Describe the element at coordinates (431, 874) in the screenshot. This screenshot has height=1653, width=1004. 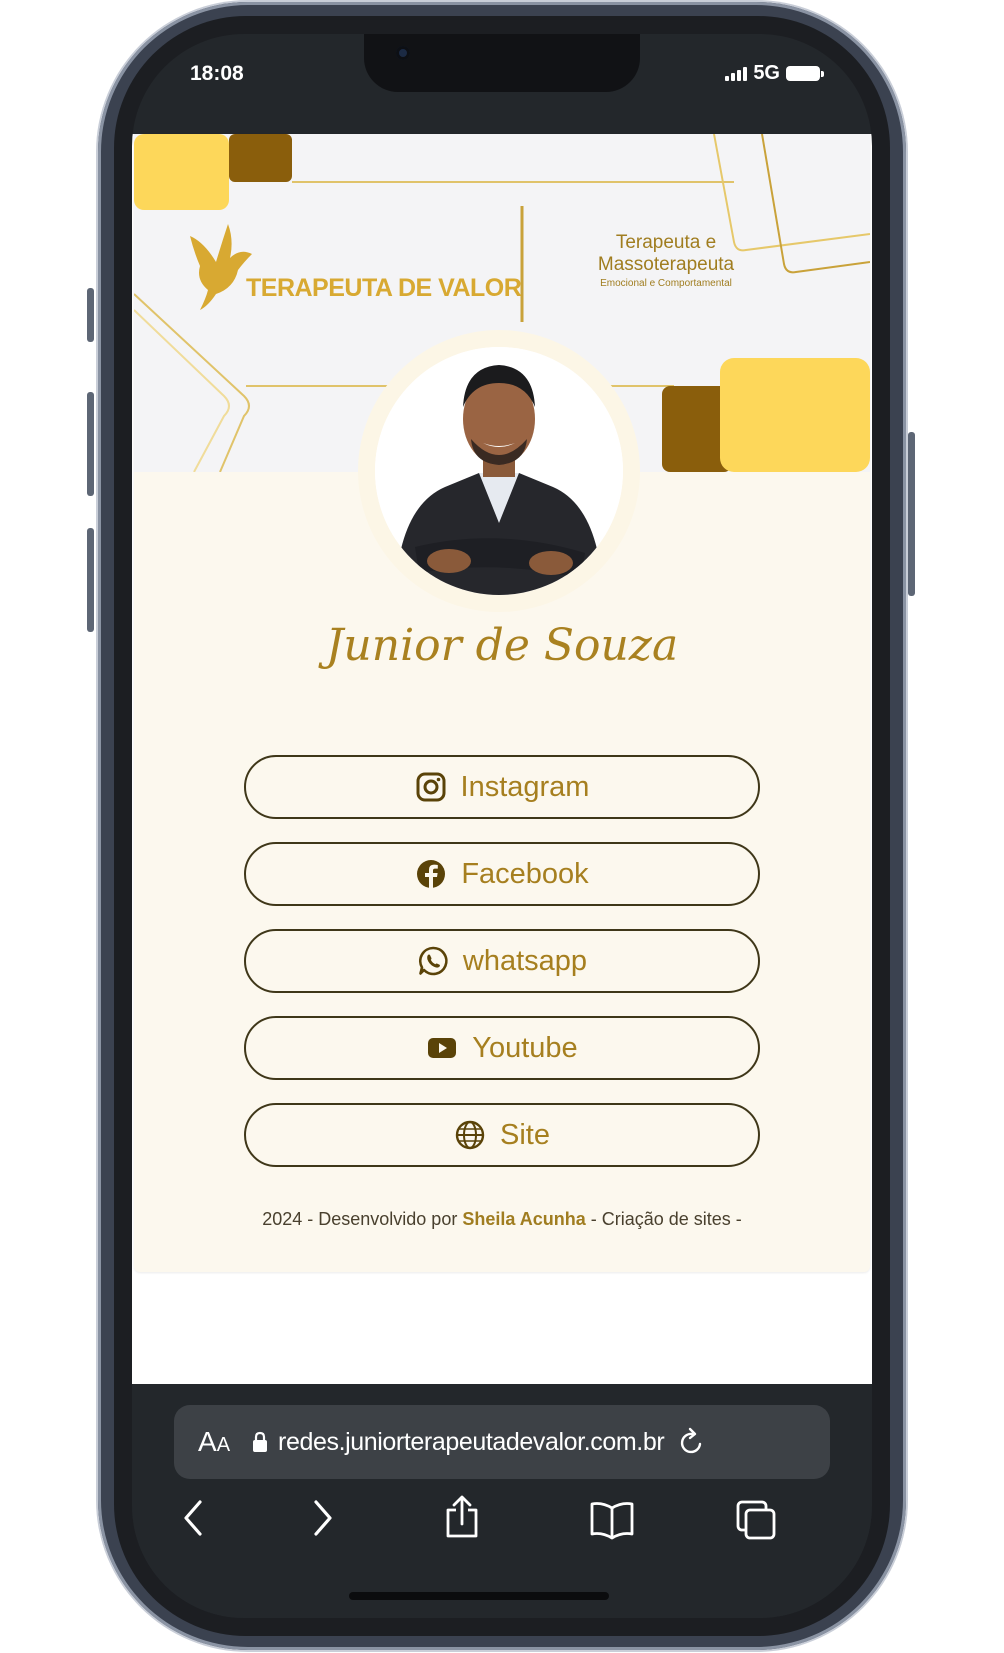
I see `facebook-icon` at that location.